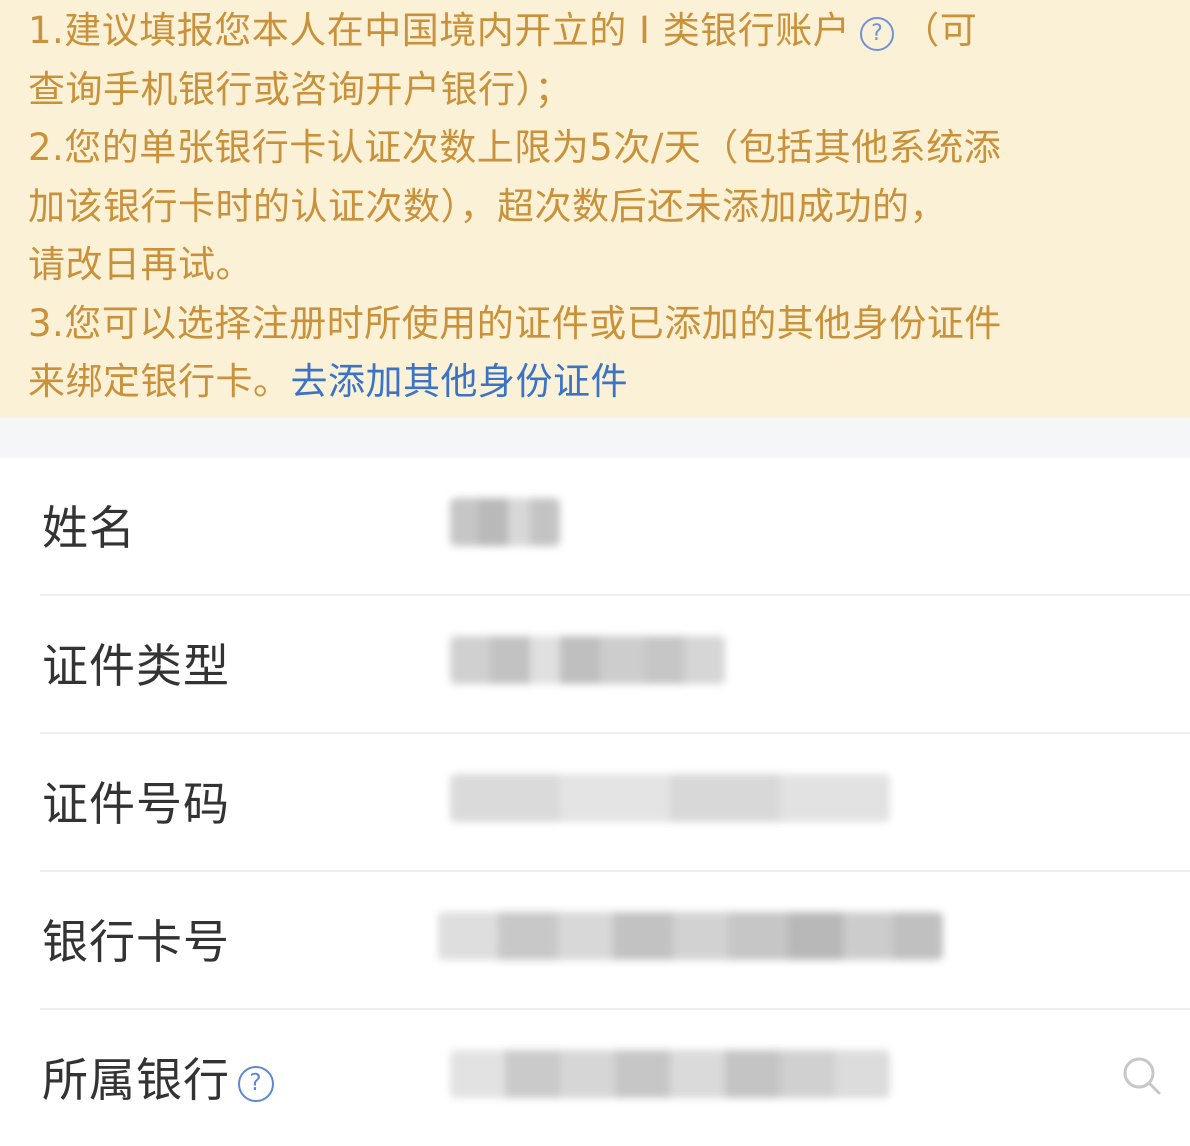 This screenshot has width=1190, height=1146. What do you see at coordinates (670, 798) in the screenshot?
I see `id-number-value-redacted` at bounding box center [670, 798].